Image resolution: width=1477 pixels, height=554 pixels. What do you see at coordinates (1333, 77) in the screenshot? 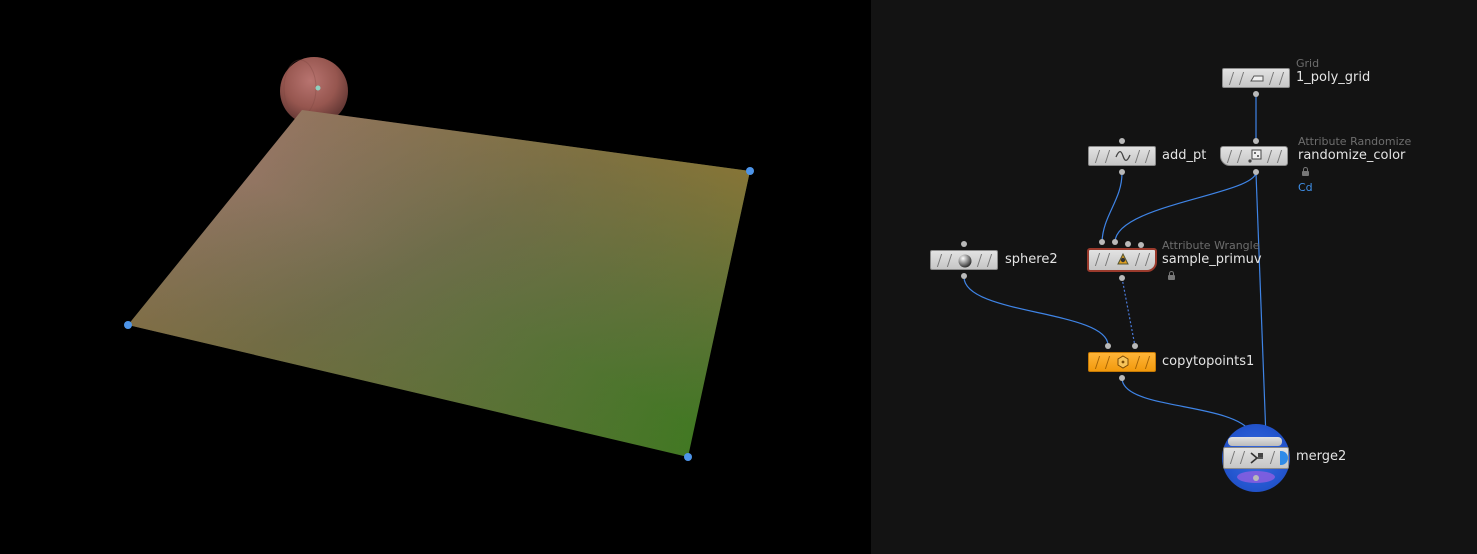
I see `grid-node-name: 1_poly_grid` at bounding box center [1333, 77].